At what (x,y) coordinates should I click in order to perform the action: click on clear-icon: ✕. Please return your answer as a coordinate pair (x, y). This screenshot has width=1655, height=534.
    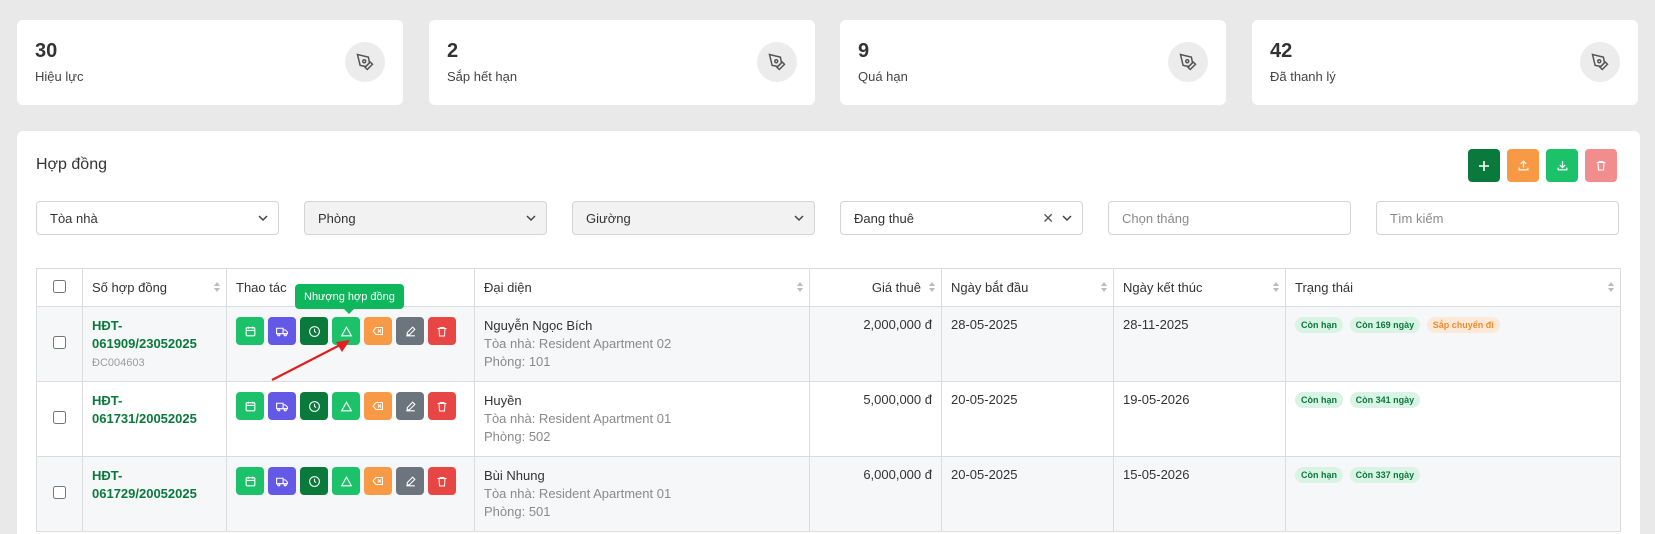
    Looking at the image, I should click on (1048, 218).